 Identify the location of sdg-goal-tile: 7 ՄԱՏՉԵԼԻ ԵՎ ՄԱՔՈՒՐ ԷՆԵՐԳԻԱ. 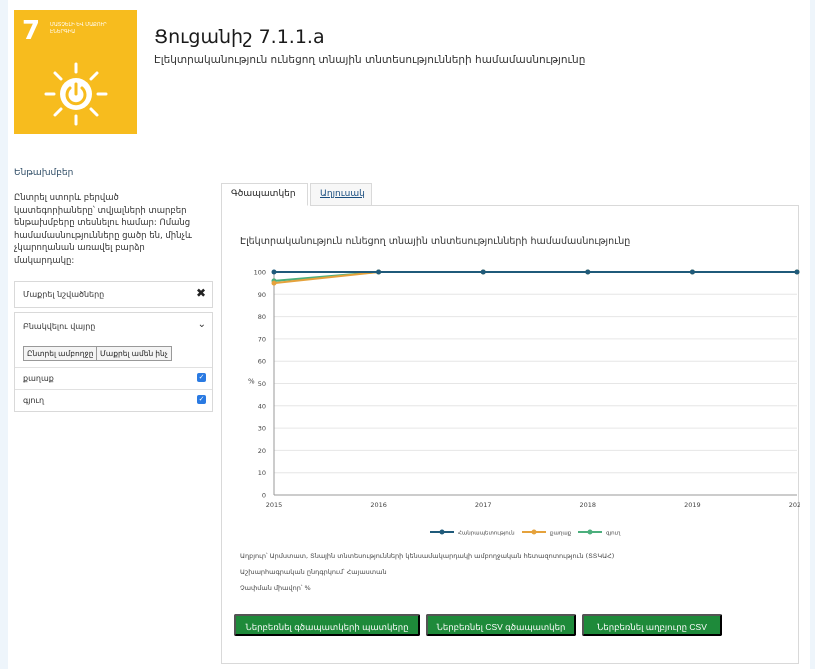
(75, 72).